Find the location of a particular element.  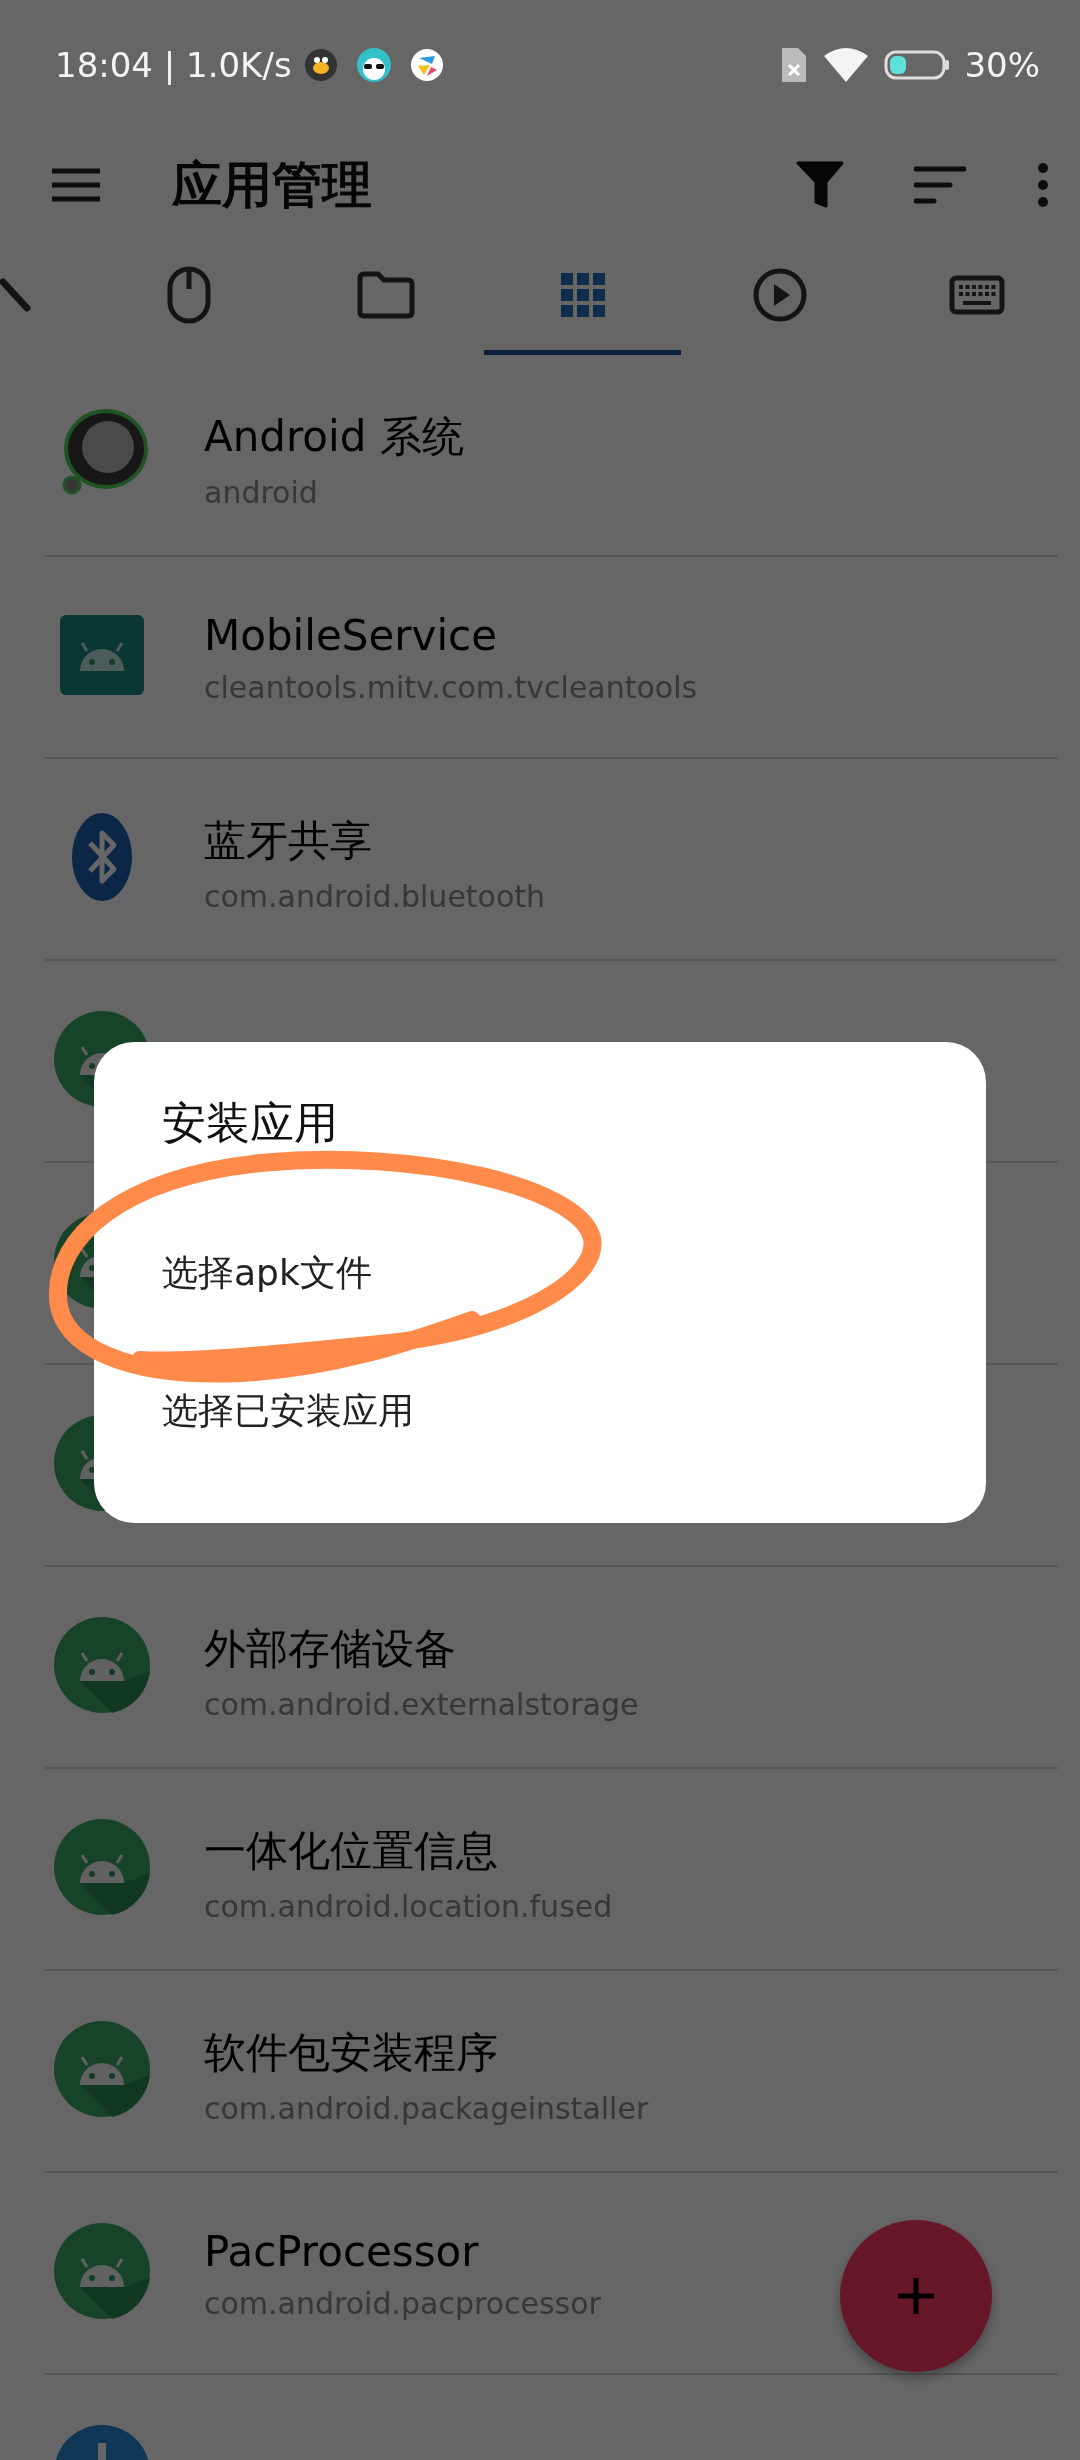

sort-icon is located at coordinates (940, 185).